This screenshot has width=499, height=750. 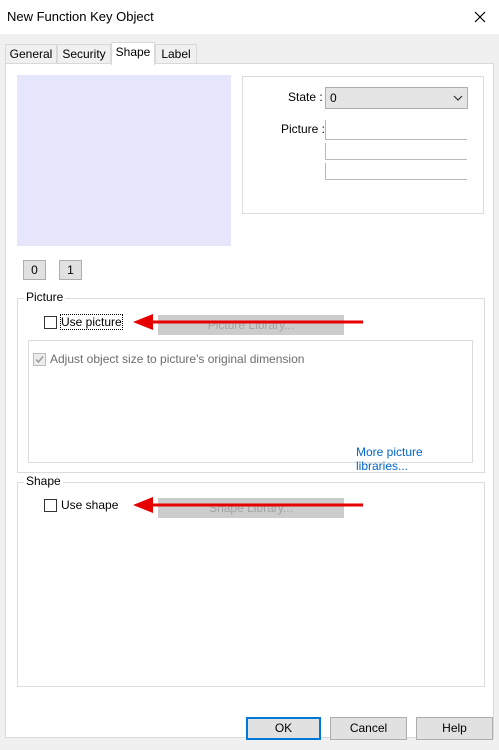 I want to click on window-title: New Function Key Object, so click(x=80, y=16).